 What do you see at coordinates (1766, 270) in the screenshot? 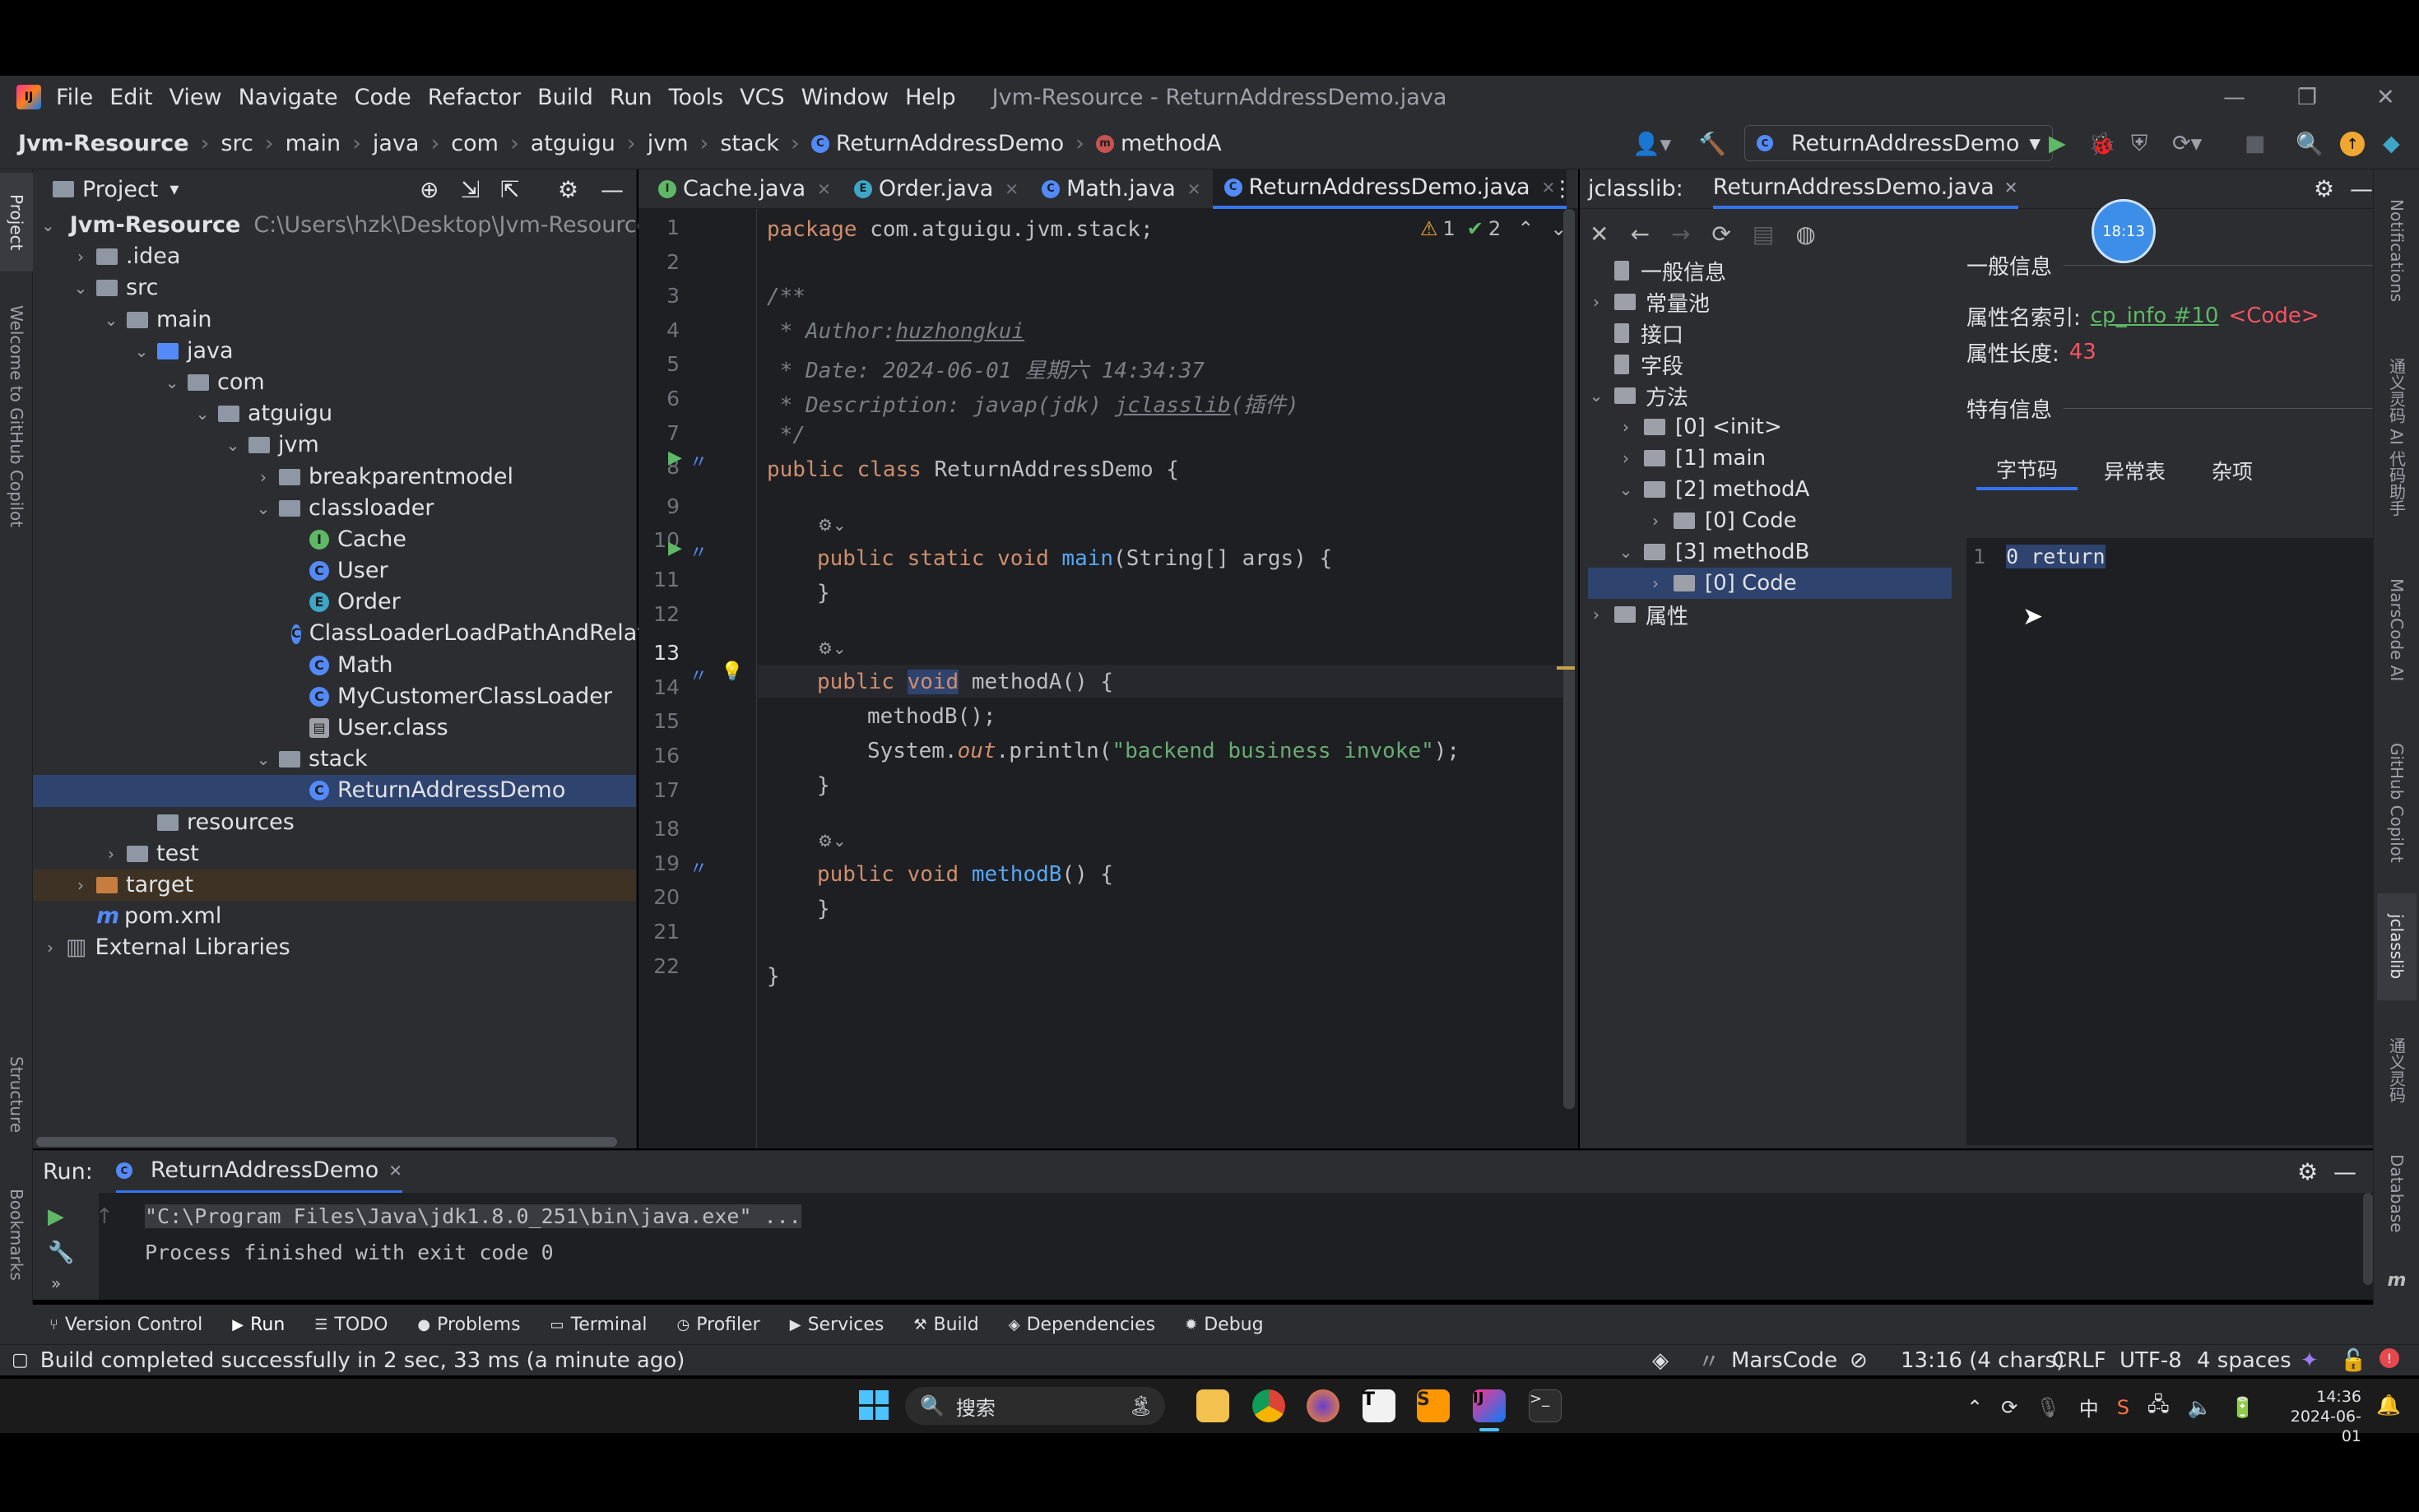
I see `jclasslib-tree-node: 一般信息` at bounding box center [1766, 270].